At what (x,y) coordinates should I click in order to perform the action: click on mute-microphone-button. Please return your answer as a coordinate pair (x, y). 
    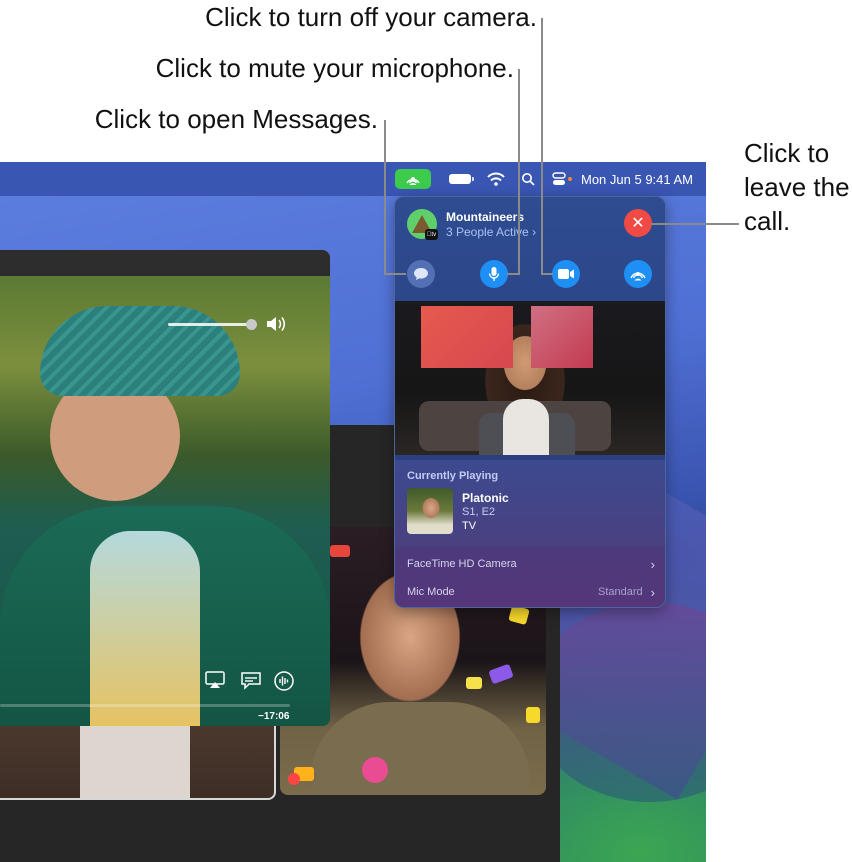
    Looking at the image, I should click on (494, 274).